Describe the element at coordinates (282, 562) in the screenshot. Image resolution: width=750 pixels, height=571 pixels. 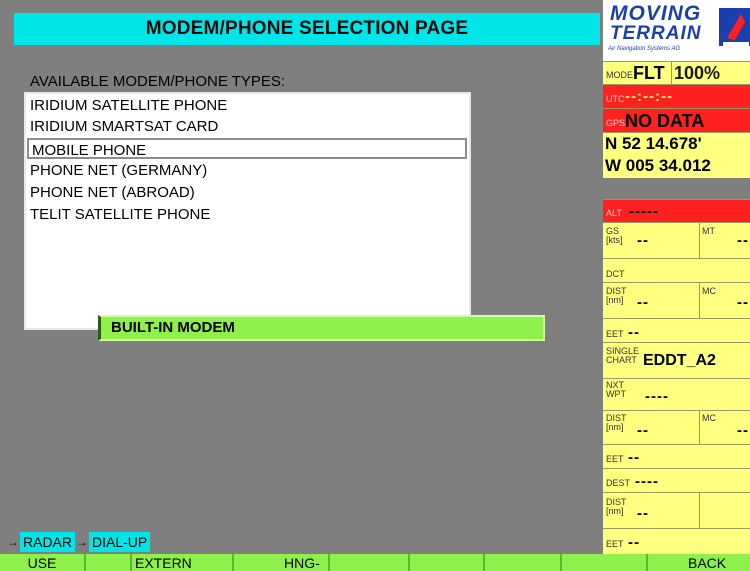
I see `hang-up-button: HNG-UP` at that location.